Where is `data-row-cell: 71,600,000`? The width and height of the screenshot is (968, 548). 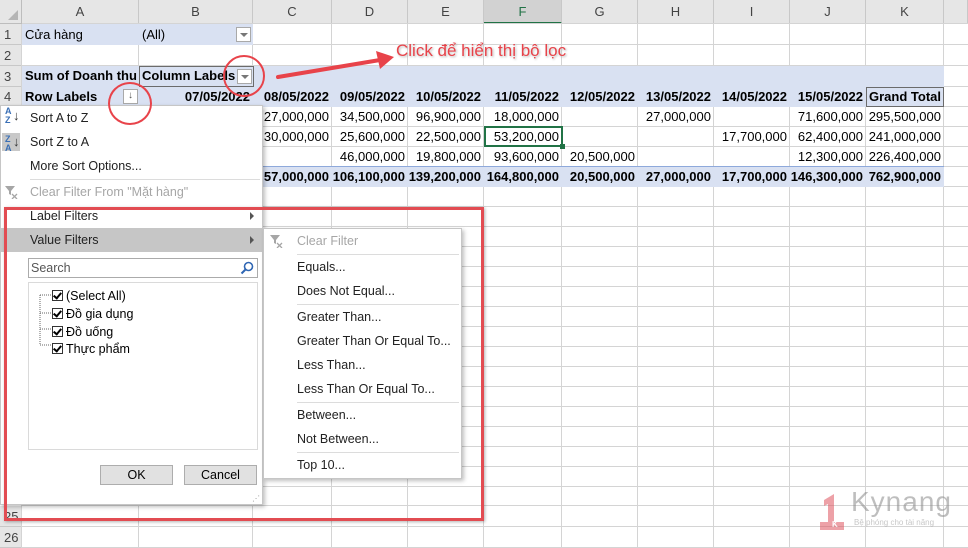 data-row-cell: 71,600,000 is located at coordinates (828, 117).